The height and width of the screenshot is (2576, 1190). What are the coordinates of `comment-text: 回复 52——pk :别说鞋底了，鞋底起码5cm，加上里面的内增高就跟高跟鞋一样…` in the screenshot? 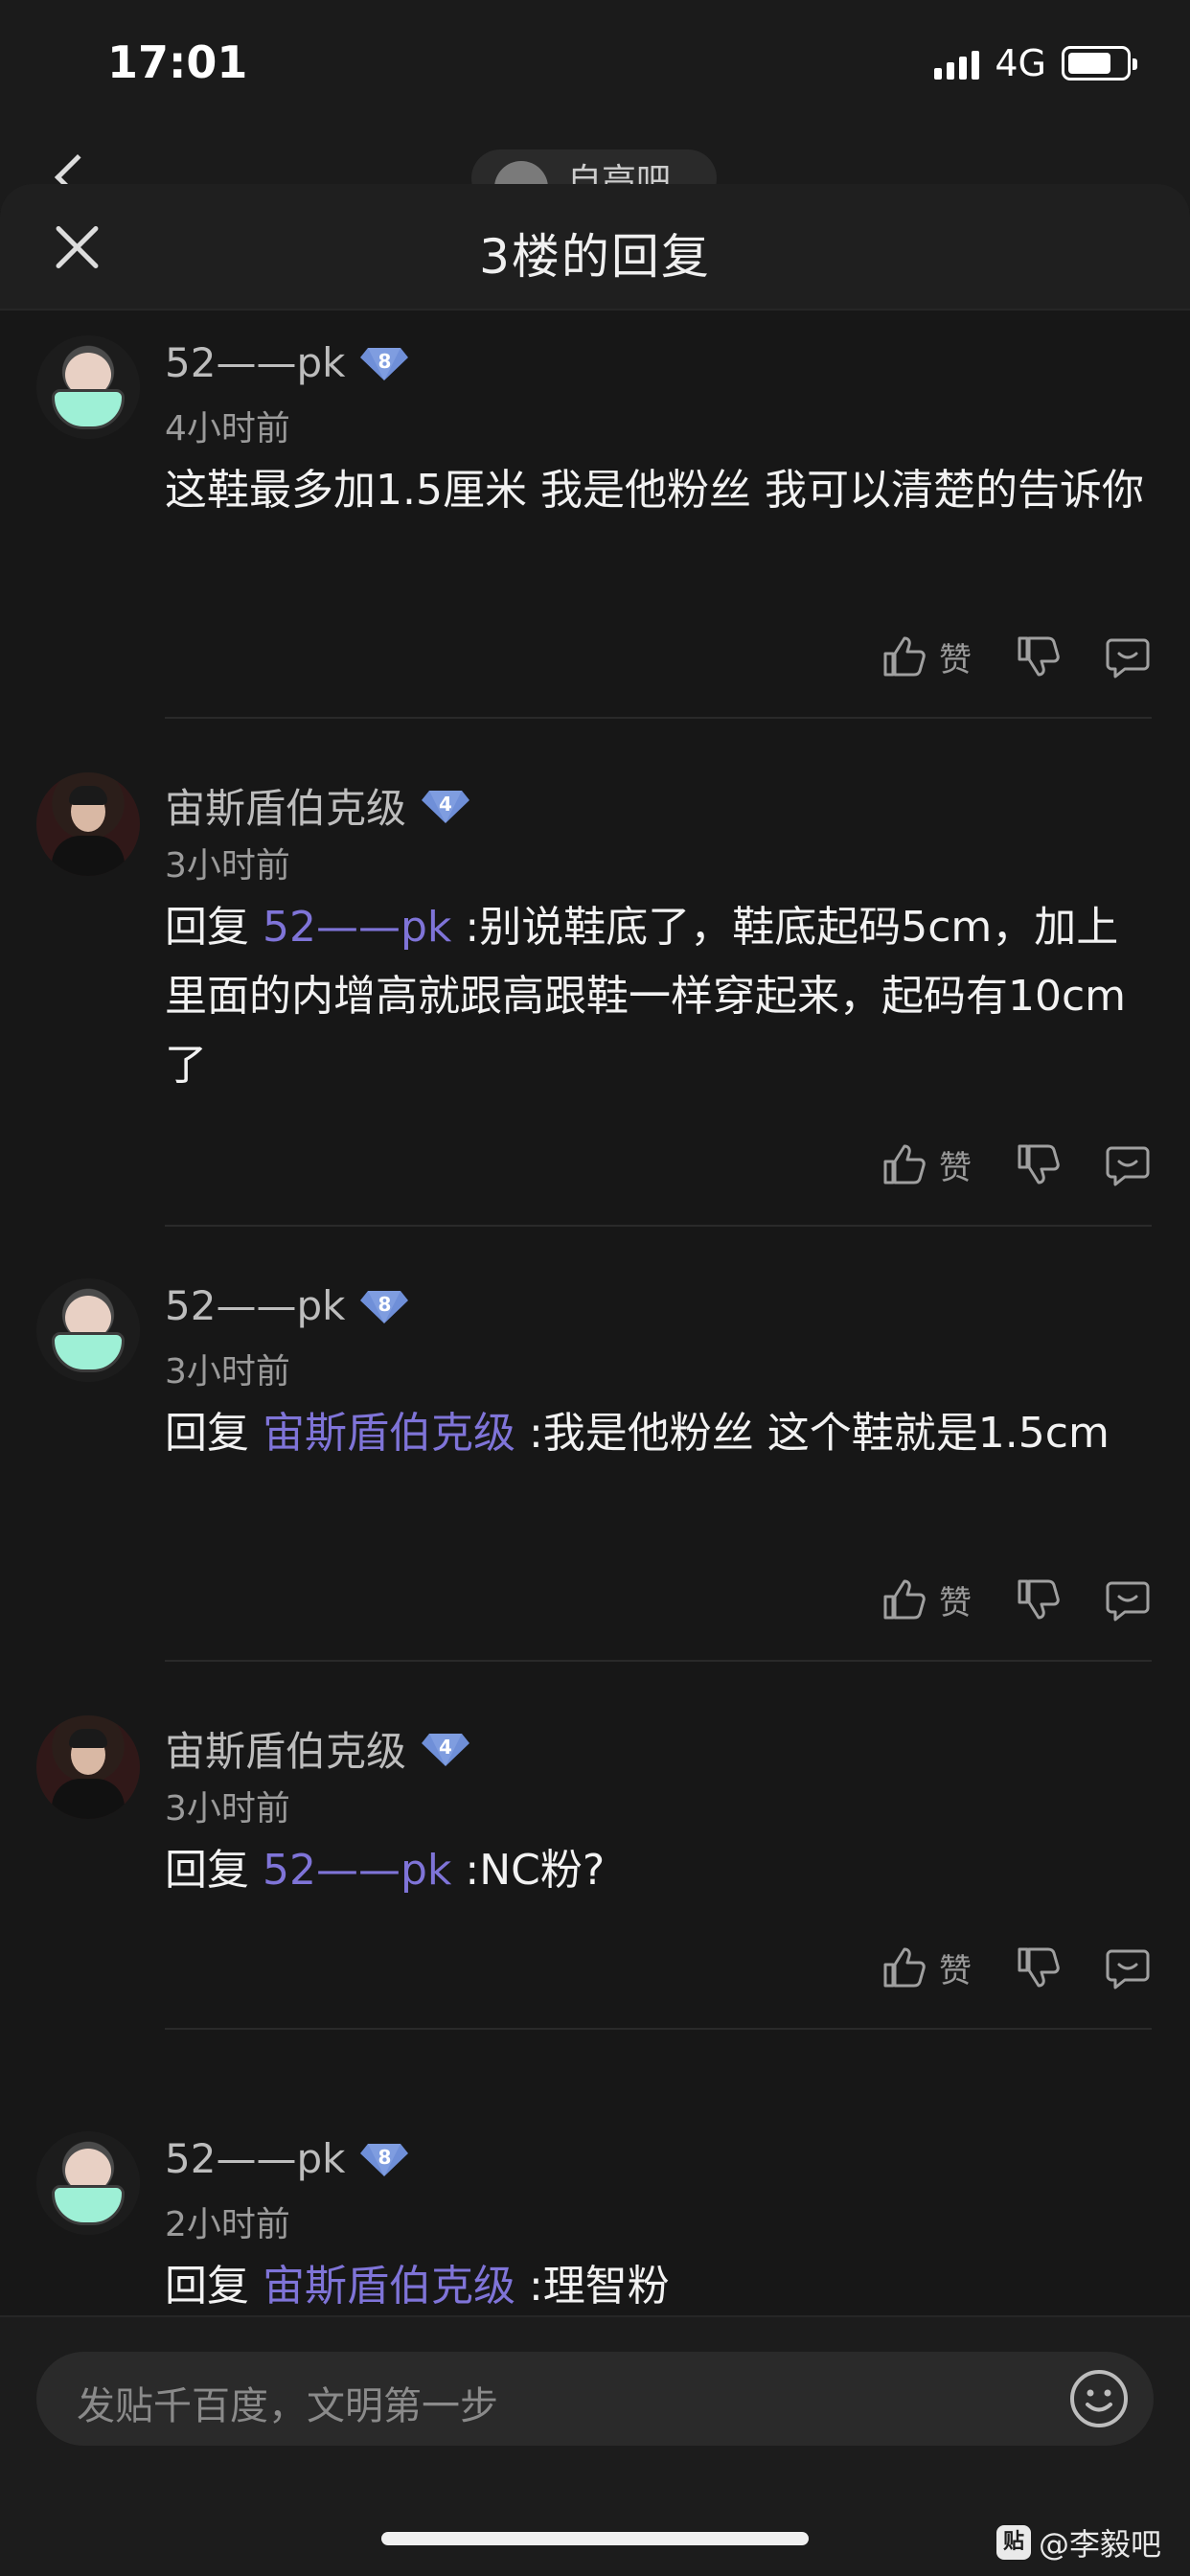 It's located at (658, 996).